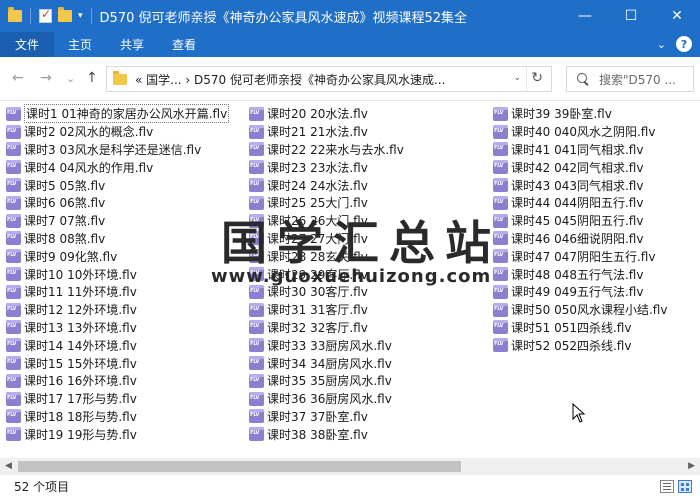 The width and height of the screenshot is (700, 498). What do you see at coordinates (239, 466) in the screenshot?
I see `scrollbar-thumb` at bounding box center [239, 466].